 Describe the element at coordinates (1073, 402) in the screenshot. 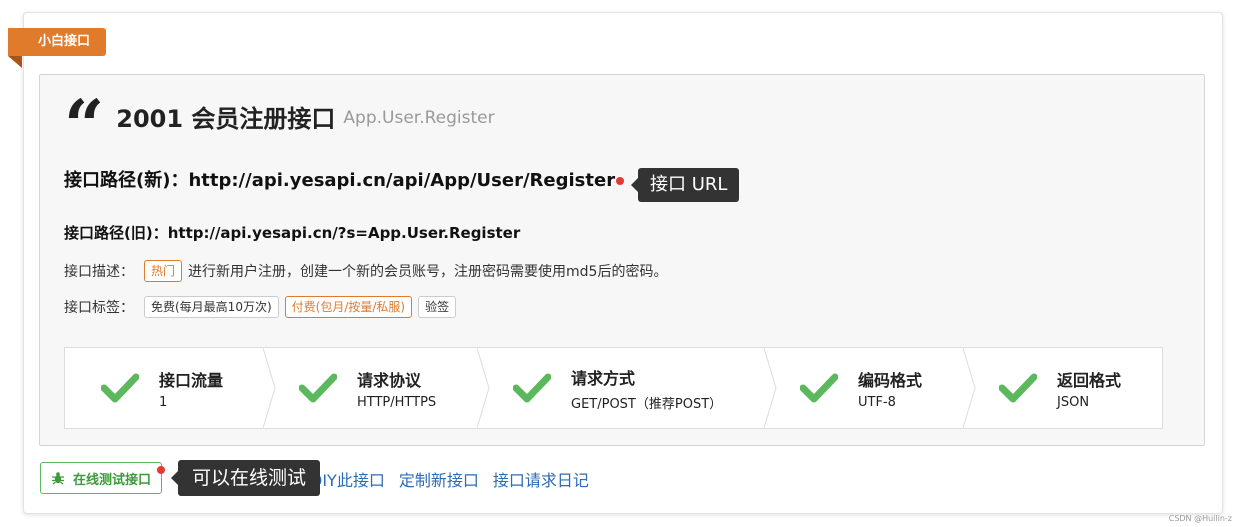

I see `step-value: JSON` at that location.